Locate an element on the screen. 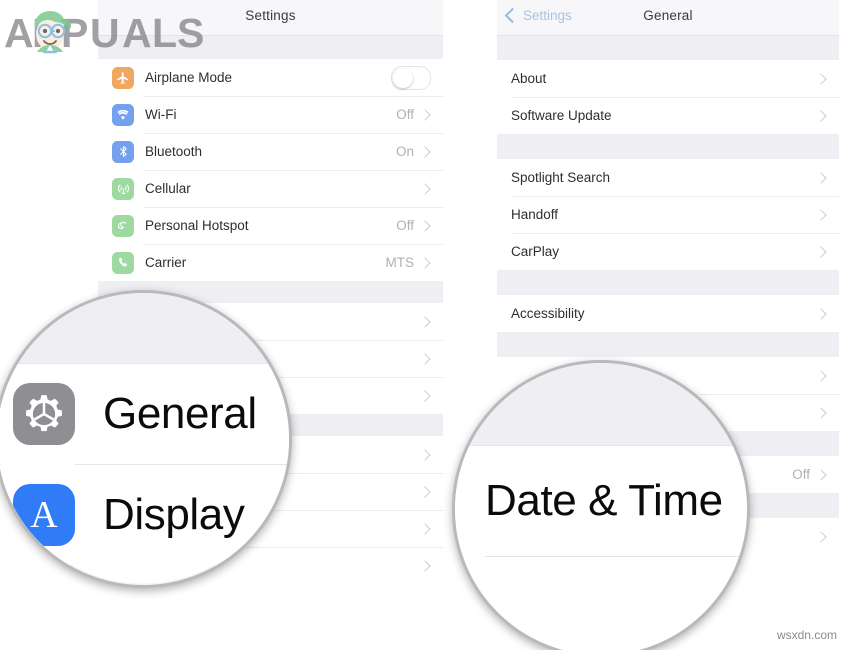  hotspot-icon is located at coordinates (123, 225).